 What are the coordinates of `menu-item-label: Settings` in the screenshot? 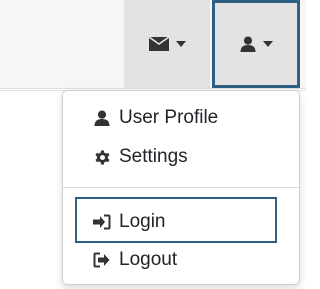 It's located at (153, 156).